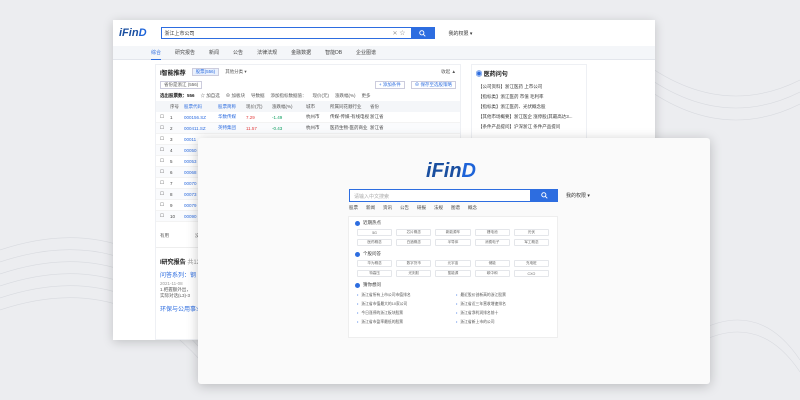 The image size is (800, 400). What do you see at coordinates (529, 107) in the screenshot?
I see `side-question-item: 【指标类】浙江医药、光伏概念股` at bounding box center [529, 107].